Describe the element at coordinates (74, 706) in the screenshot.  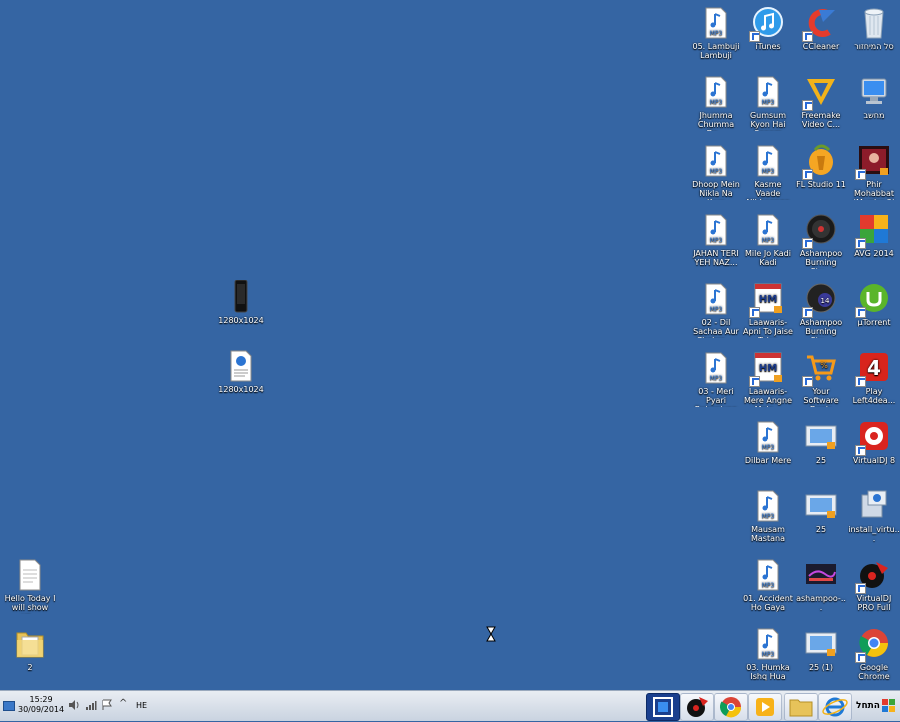
I see `volume-icon` at that location.